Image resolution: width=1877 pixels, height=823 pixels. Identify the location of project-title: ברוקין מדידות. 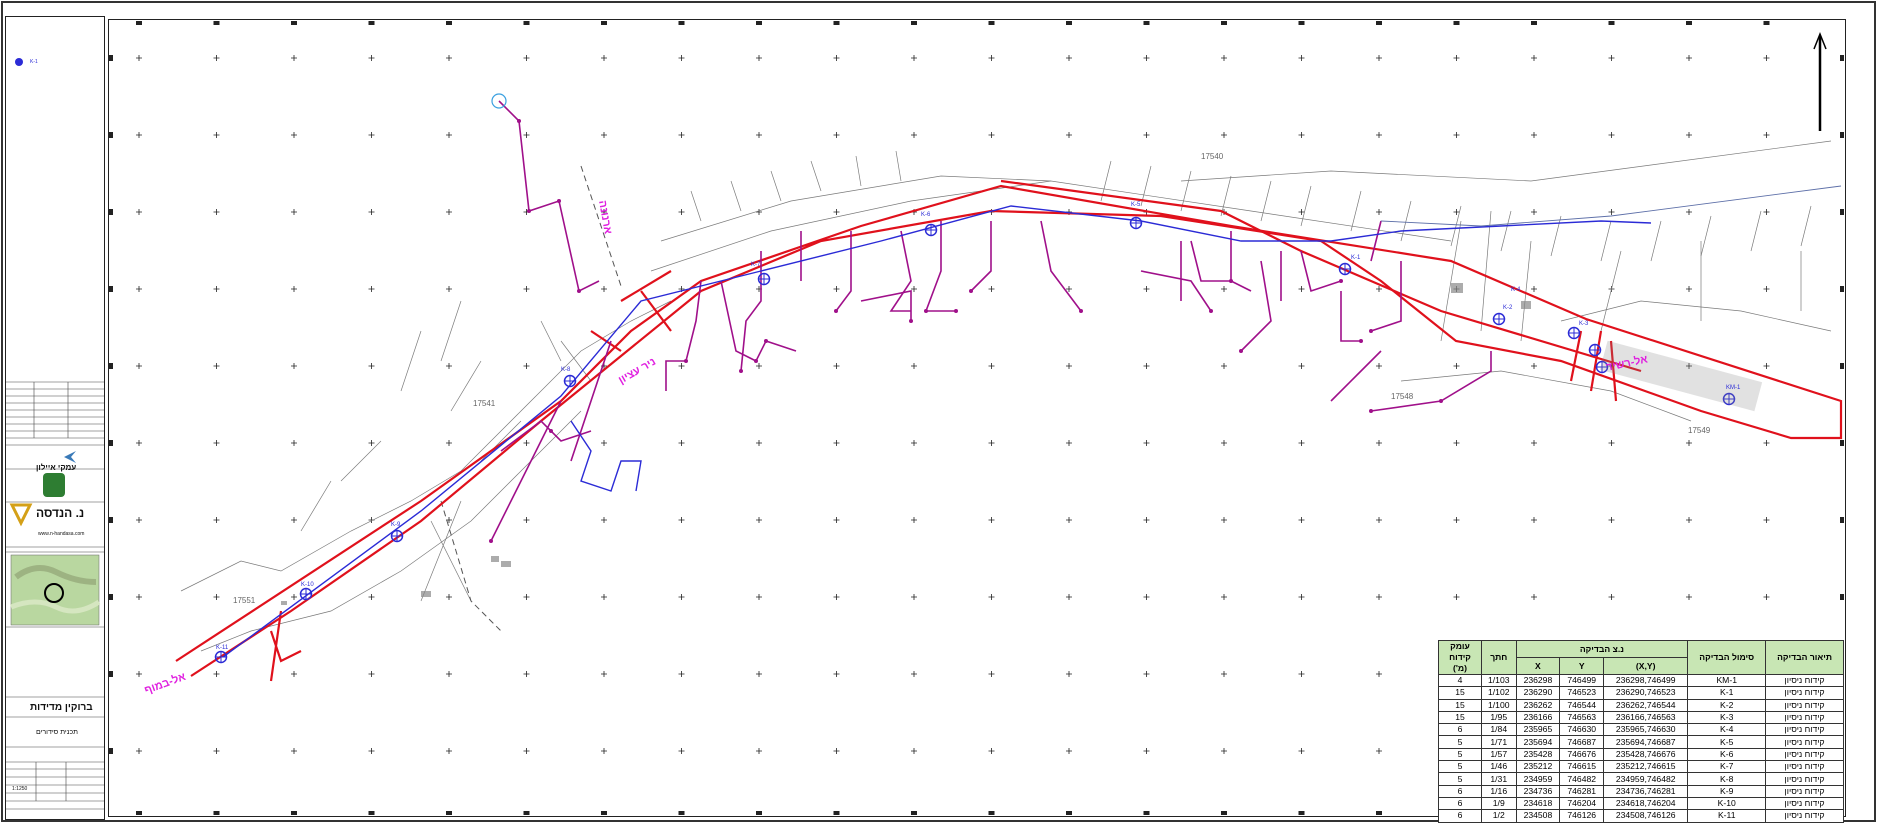
(61, 707).